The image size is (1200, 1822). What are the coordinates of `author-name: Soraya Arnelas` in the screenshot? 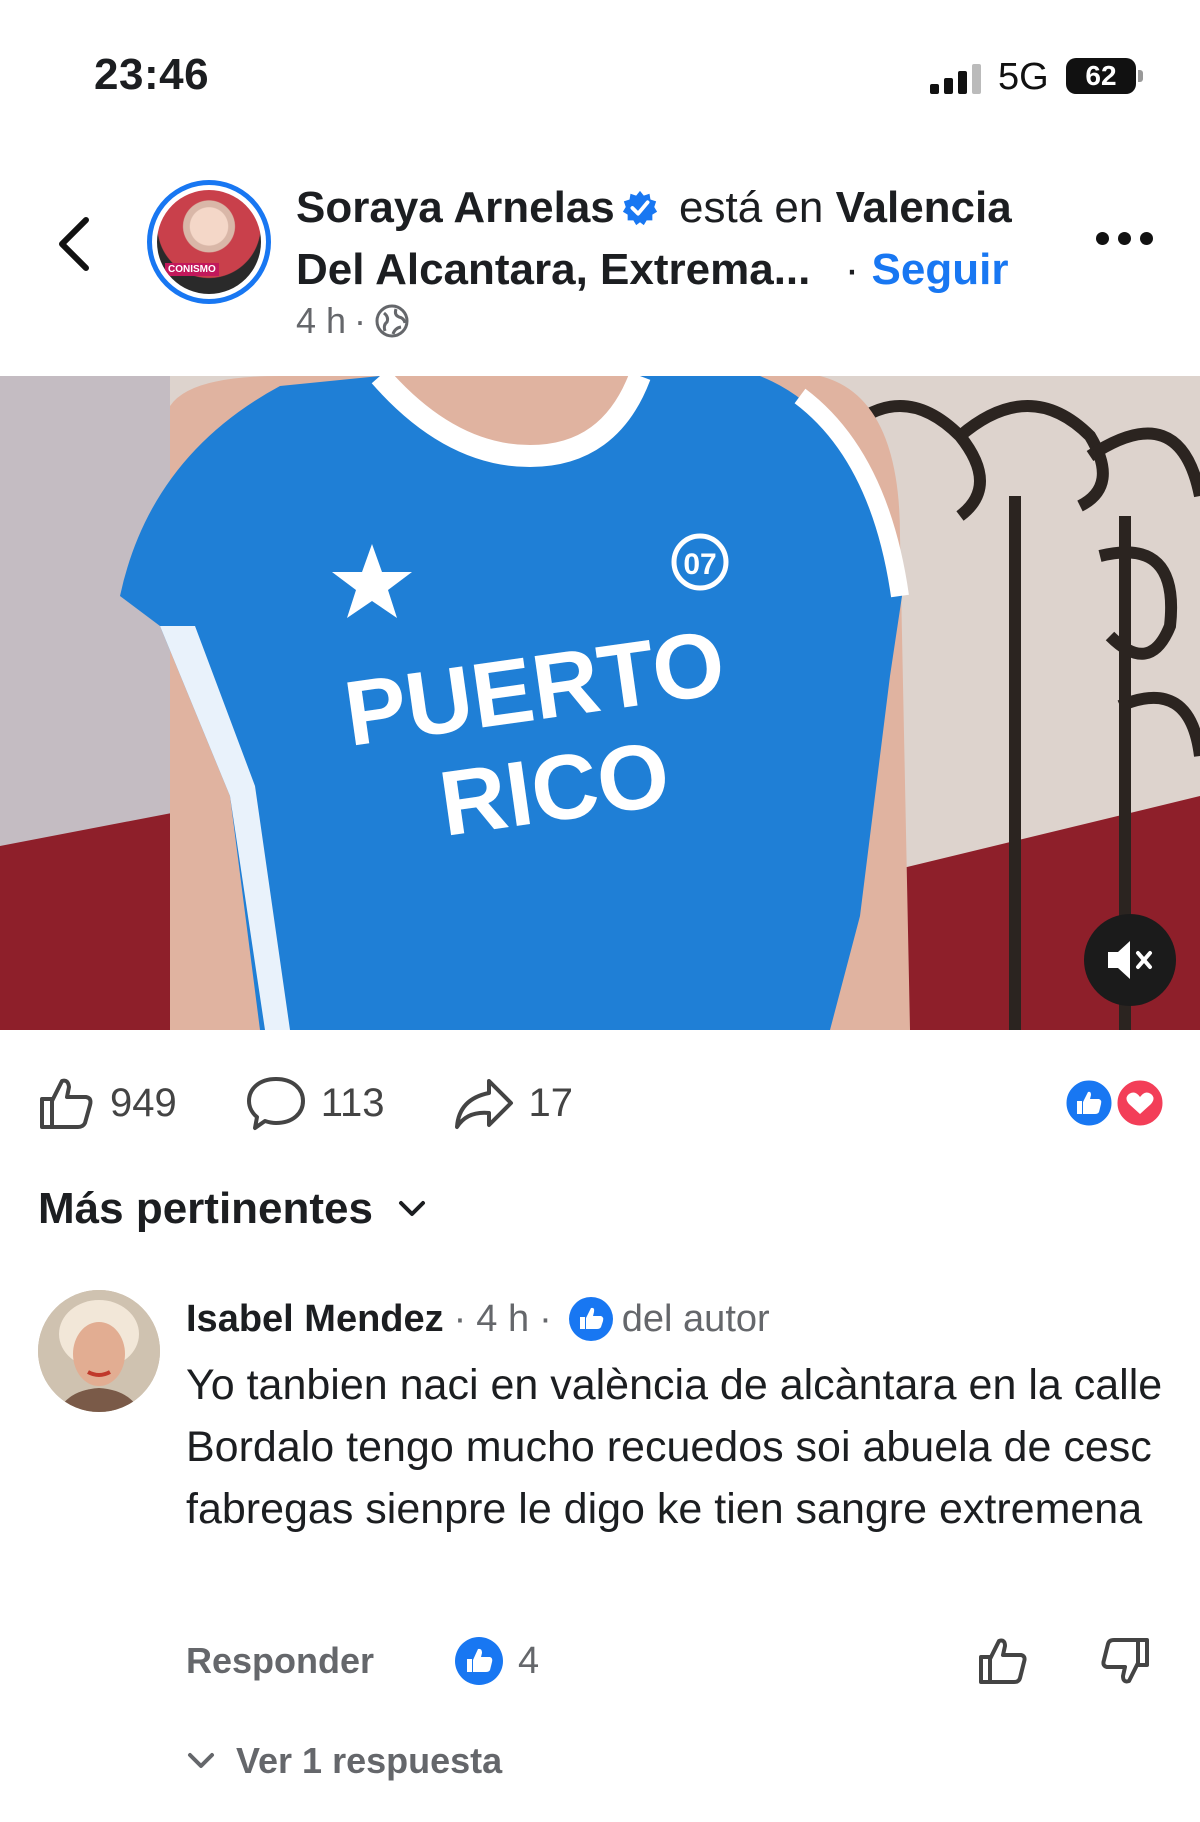 It's located at (455, 207).